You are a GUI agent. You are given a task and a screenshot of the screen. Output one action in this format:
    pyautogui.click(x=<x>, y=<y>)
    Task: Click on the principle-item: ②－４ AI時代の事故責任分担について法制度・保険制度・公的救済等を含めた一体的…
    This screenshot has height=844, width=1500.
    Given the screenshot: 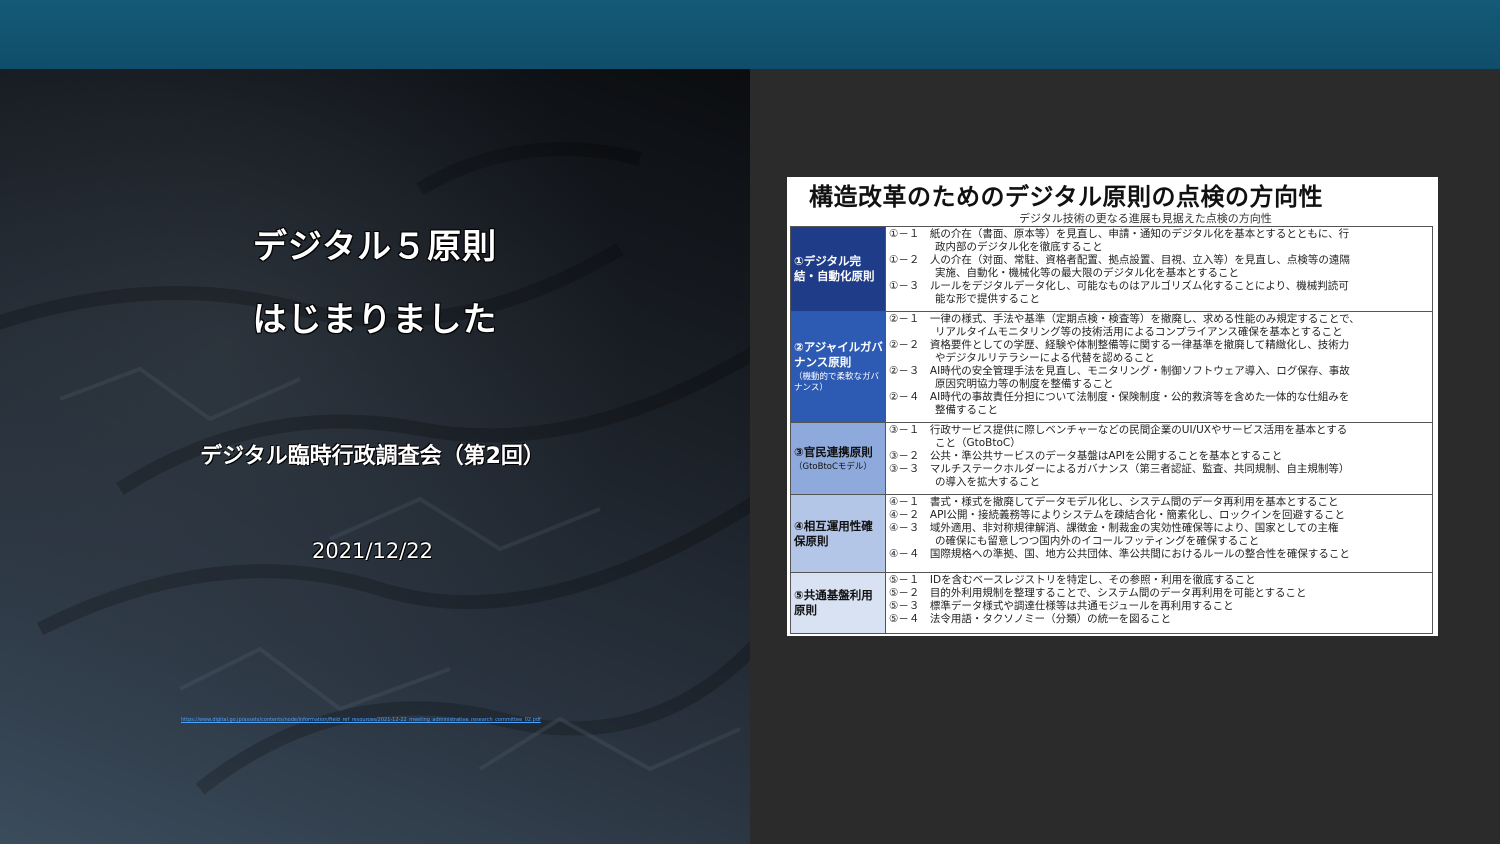 What is the action you would take?
    pyautogui.click(x=1119, y=403)
    